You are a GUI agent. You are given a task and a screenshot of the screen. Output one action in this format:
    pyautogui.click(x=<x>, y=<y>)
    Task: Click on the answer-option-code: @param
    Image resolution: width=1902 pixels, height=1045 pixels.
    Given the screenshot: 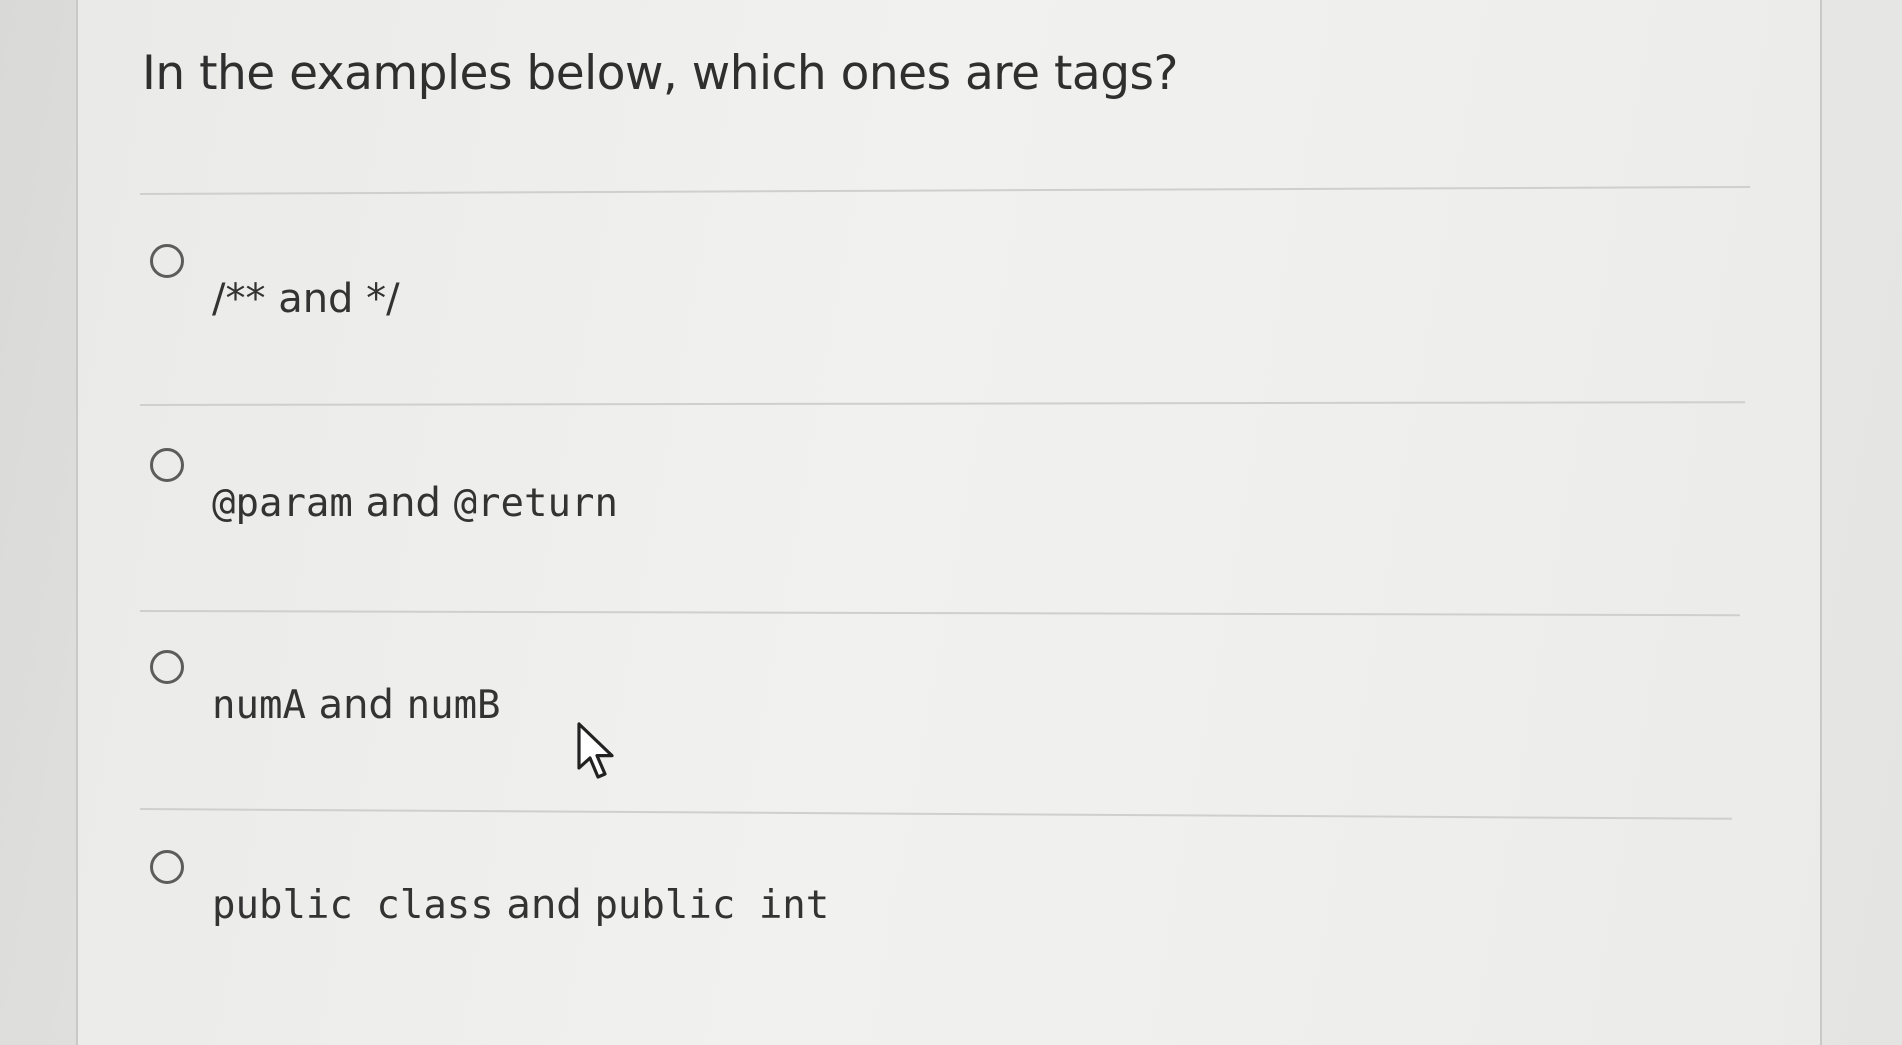 What is the action you would take?
    pyautogui.click(x=282, y=503)
    